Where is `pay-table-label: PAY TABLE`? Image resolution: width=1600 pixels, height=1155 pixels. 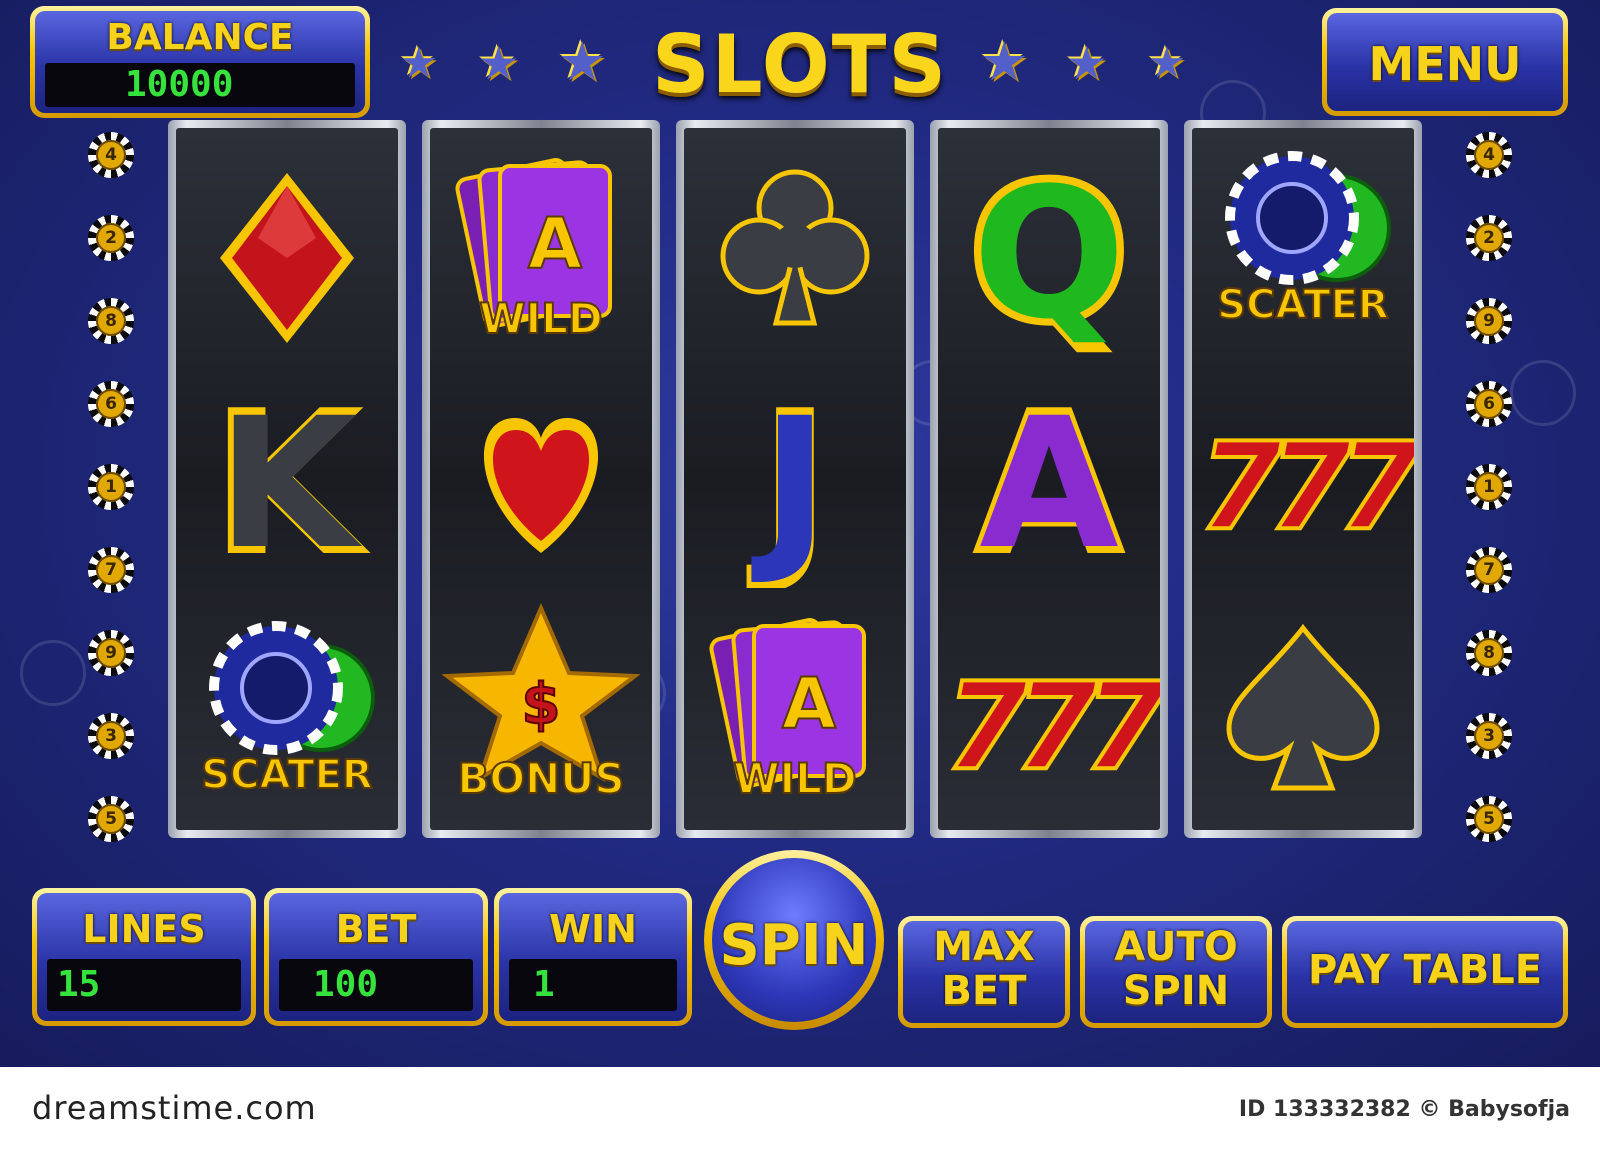 pay-table-label: PAY TABLE is located at coordinates (1425, 970).